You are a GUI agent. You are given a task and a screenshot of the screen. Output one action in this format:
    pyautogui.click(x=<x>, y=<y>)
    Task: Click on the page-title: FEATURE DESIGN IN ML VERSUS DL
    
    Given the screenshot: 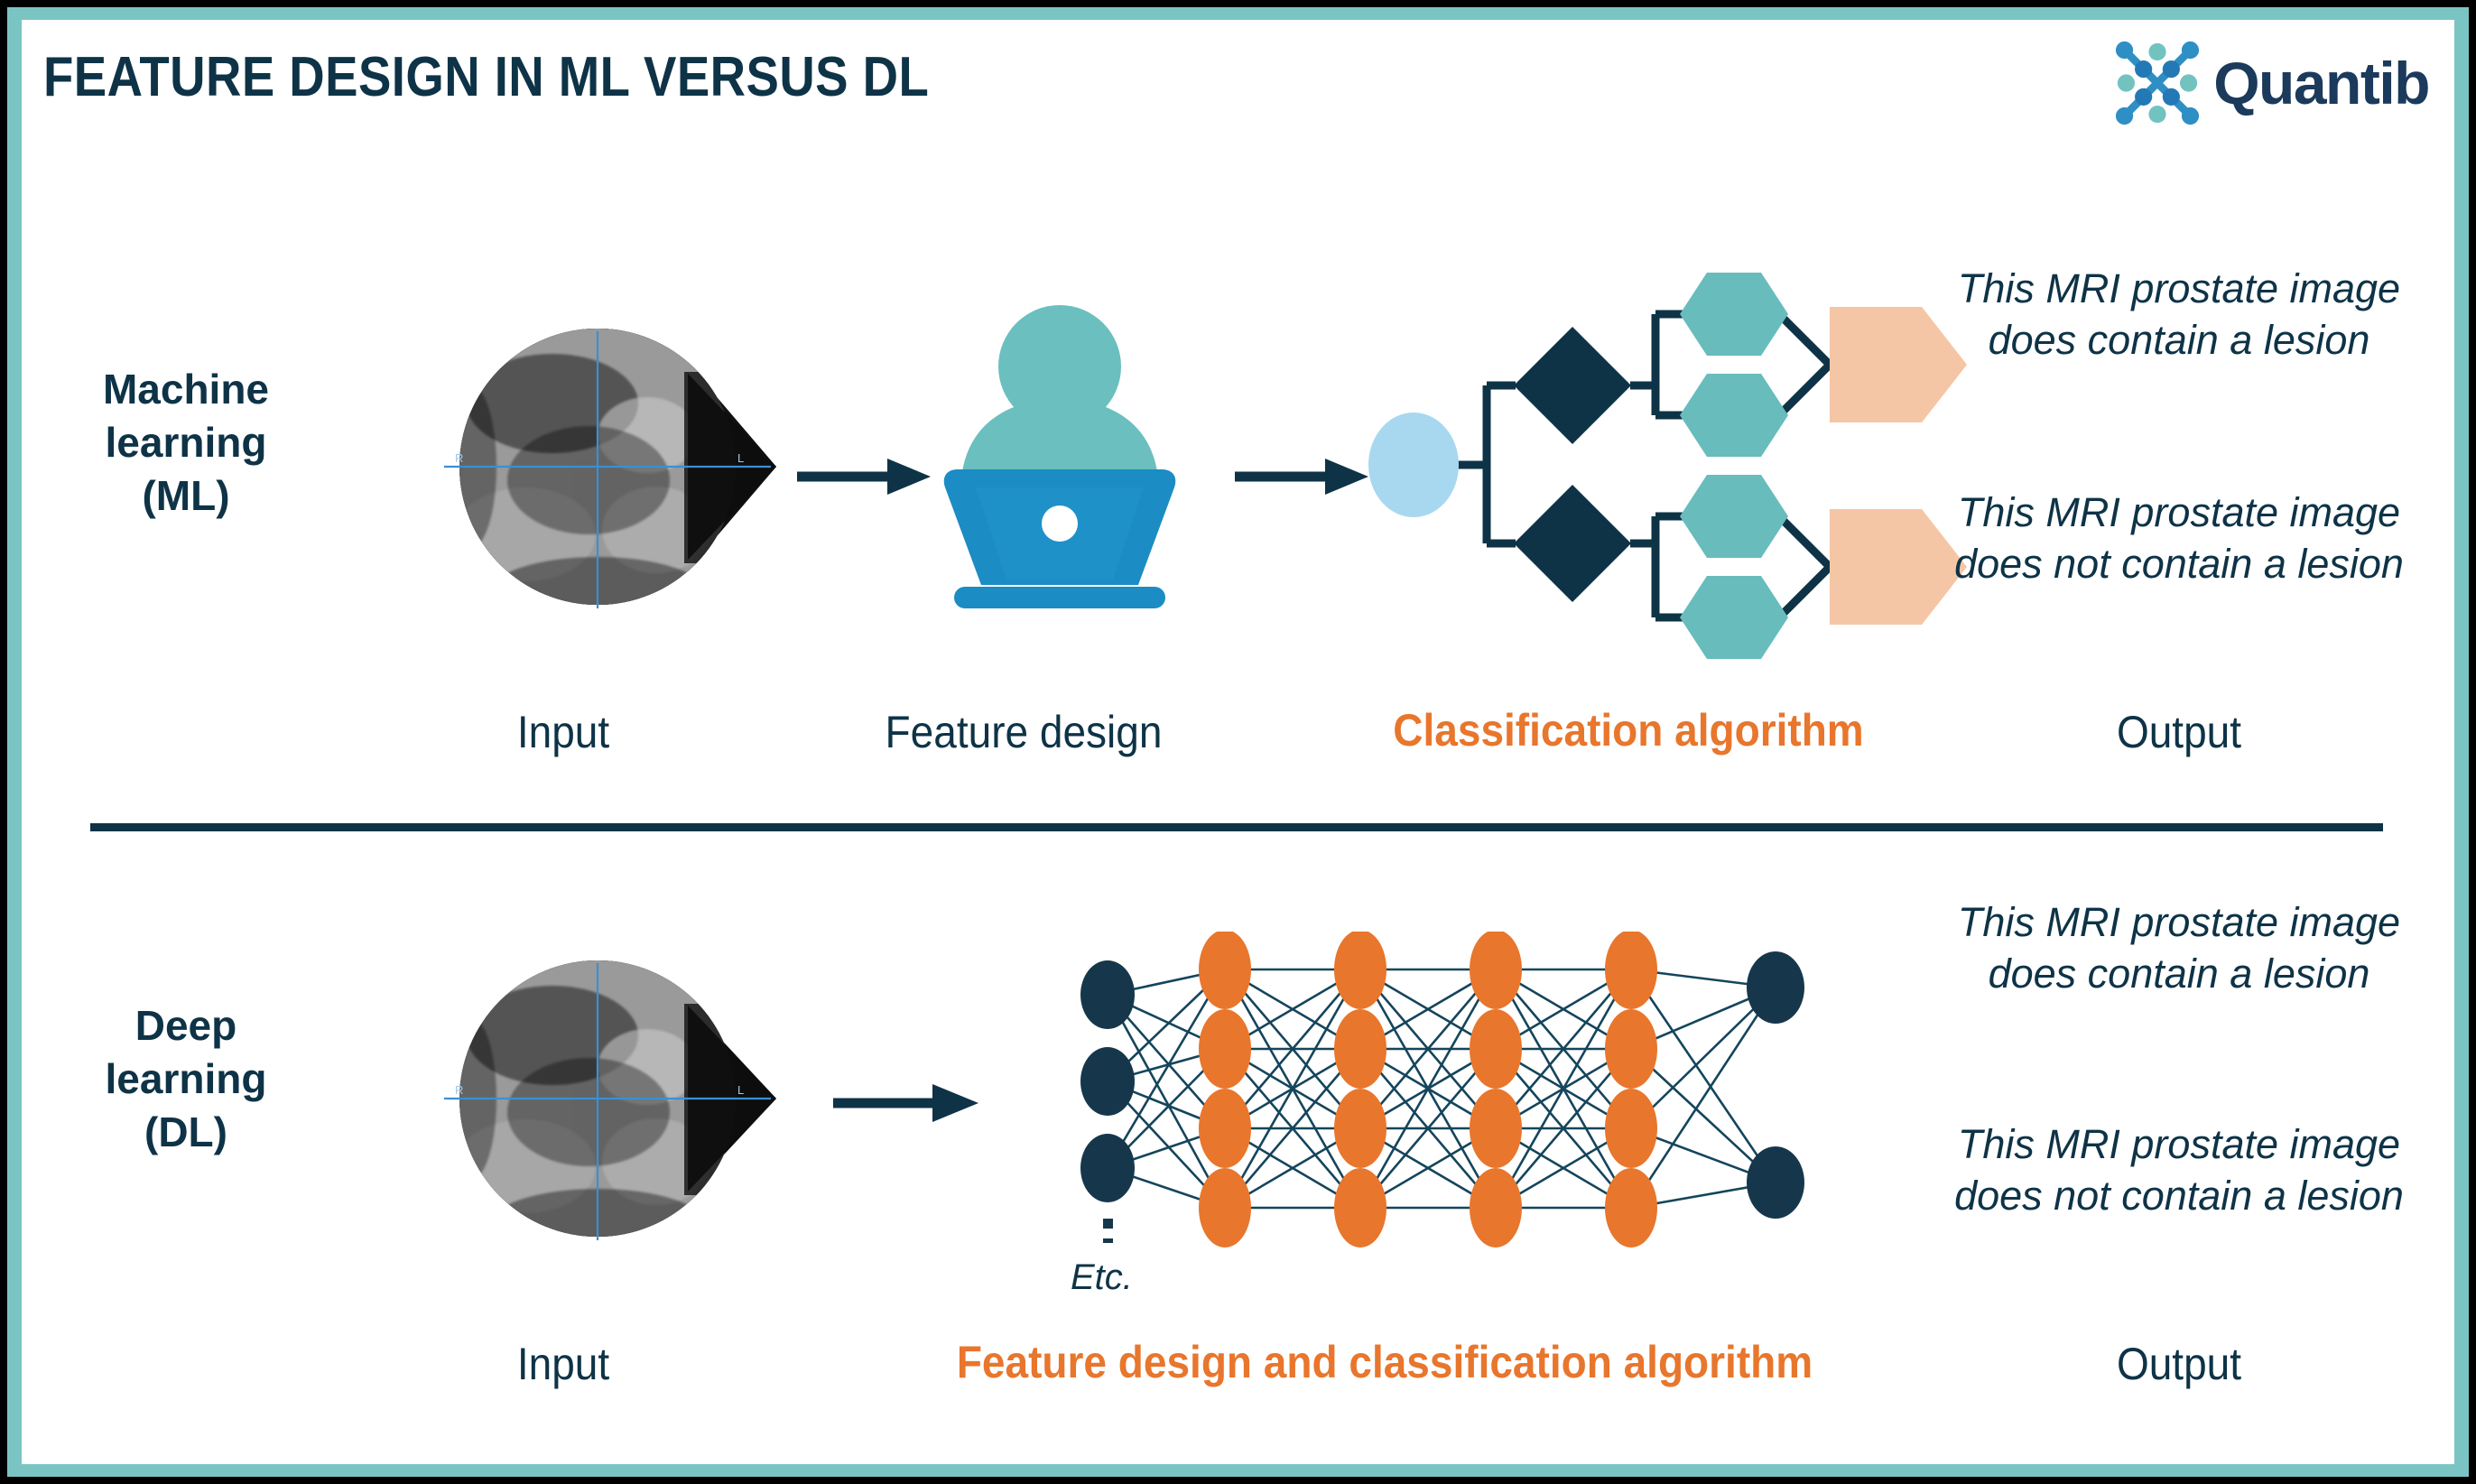 What is the action you would take?
    pyautogui.click(x=486, y=77)
    